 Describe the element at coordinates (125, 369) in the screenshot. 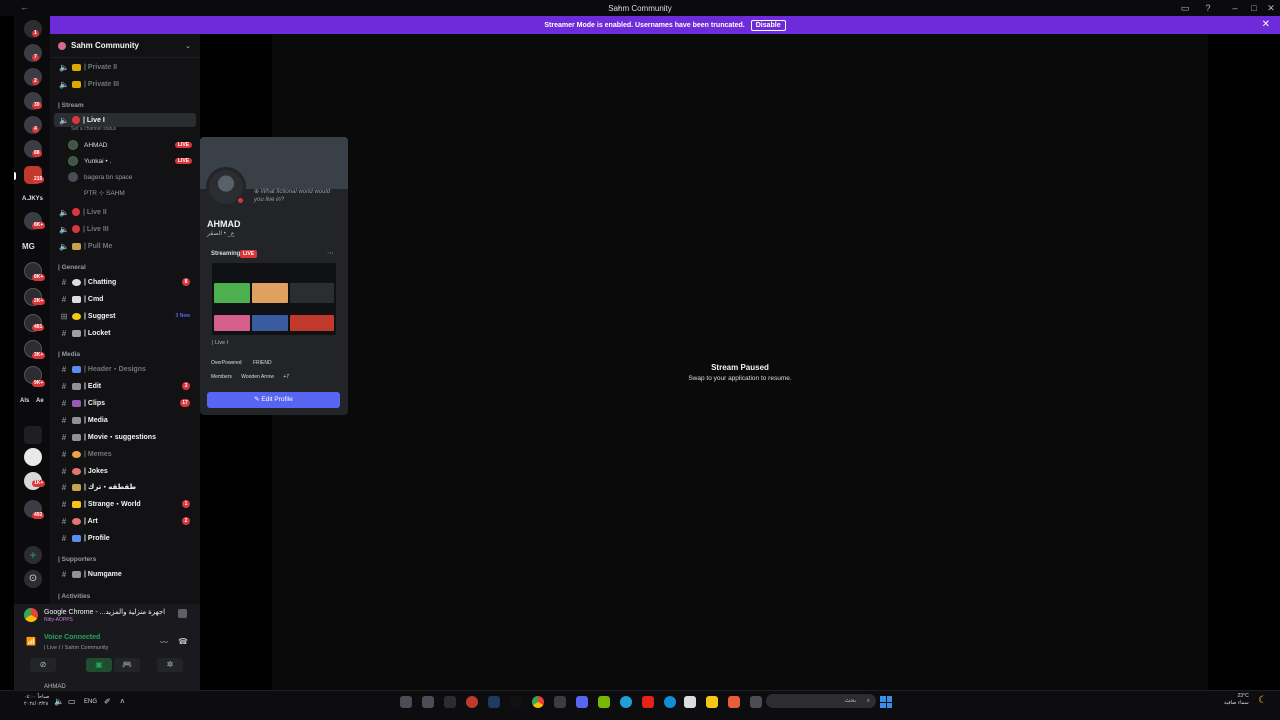

I see `channel-header-designs: # | Header・Designs` at that location.